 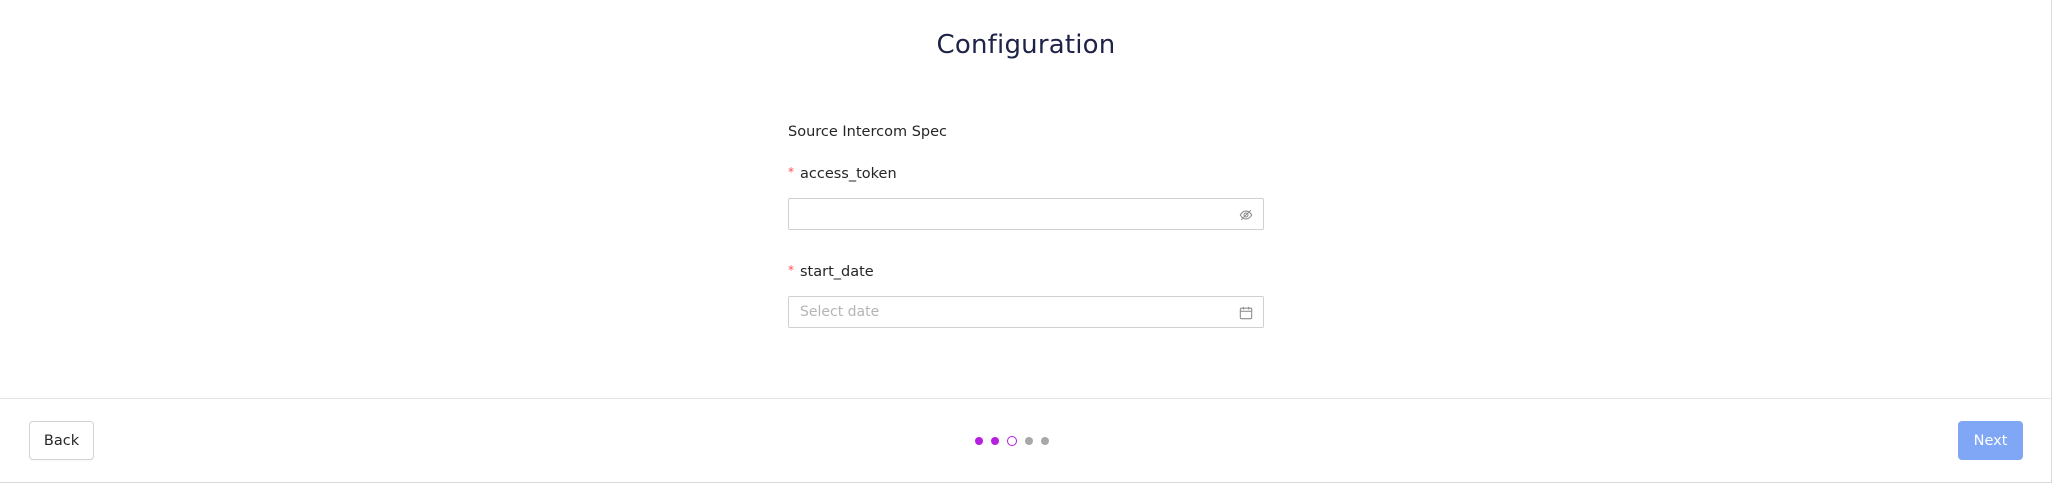 I want to click on calendar-icon, so click(x=1246, y=312).